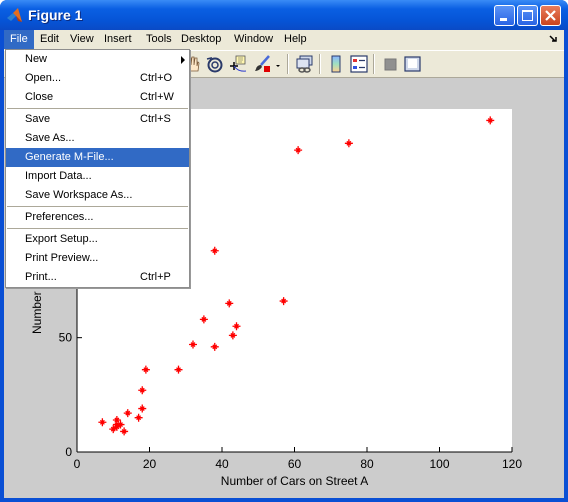 The width and height of the screenshot is (568, 502). I want to click on x-tick-label: 100, so click(439, 464).